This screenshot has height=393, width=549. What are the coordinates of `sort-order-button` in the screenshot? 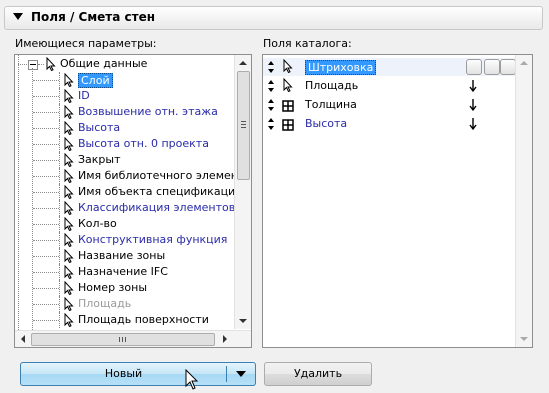 It's located at (474, 67).